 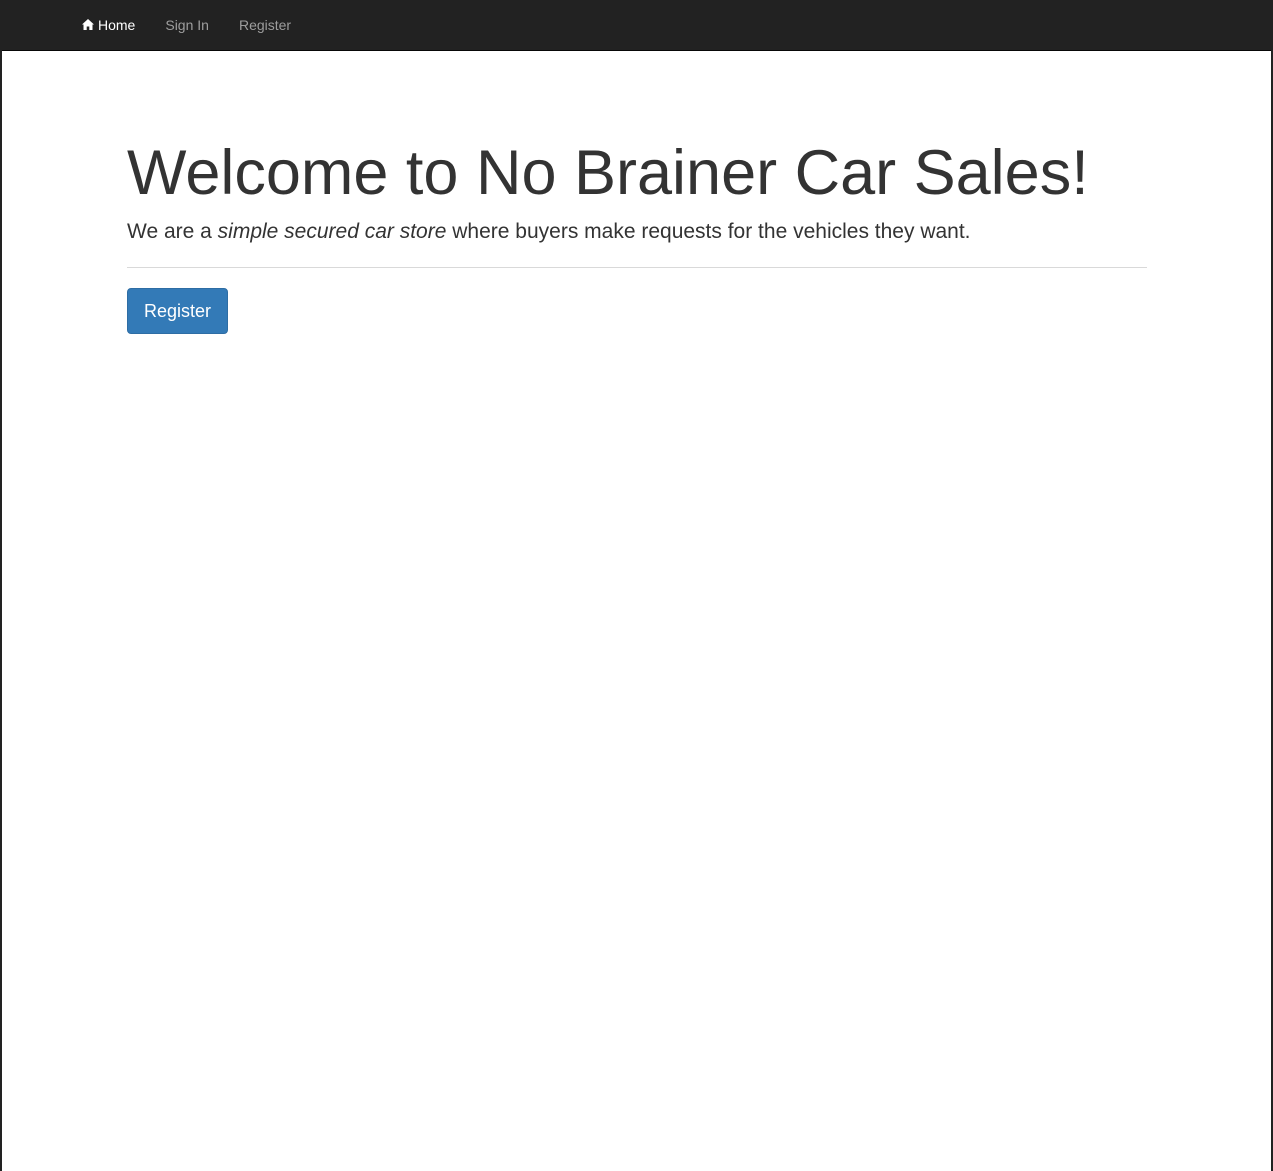 What do you see at coordinates (117, 25) in the screenshot?
I see `nav-label-home: Home` at bounding box center [117, 25].